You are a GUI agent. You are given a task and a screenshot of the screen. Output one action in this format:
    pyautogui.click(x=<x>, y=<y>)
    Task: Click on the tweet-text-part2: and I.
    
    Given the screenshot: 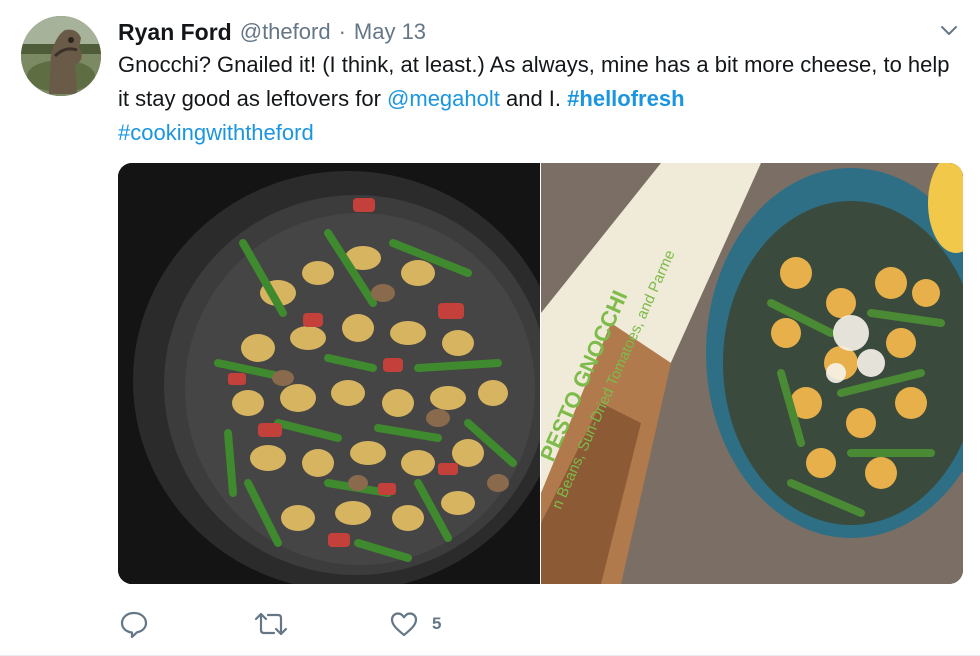 What is the action you would take?
    pyautogui.click(x=533, y=98)
    